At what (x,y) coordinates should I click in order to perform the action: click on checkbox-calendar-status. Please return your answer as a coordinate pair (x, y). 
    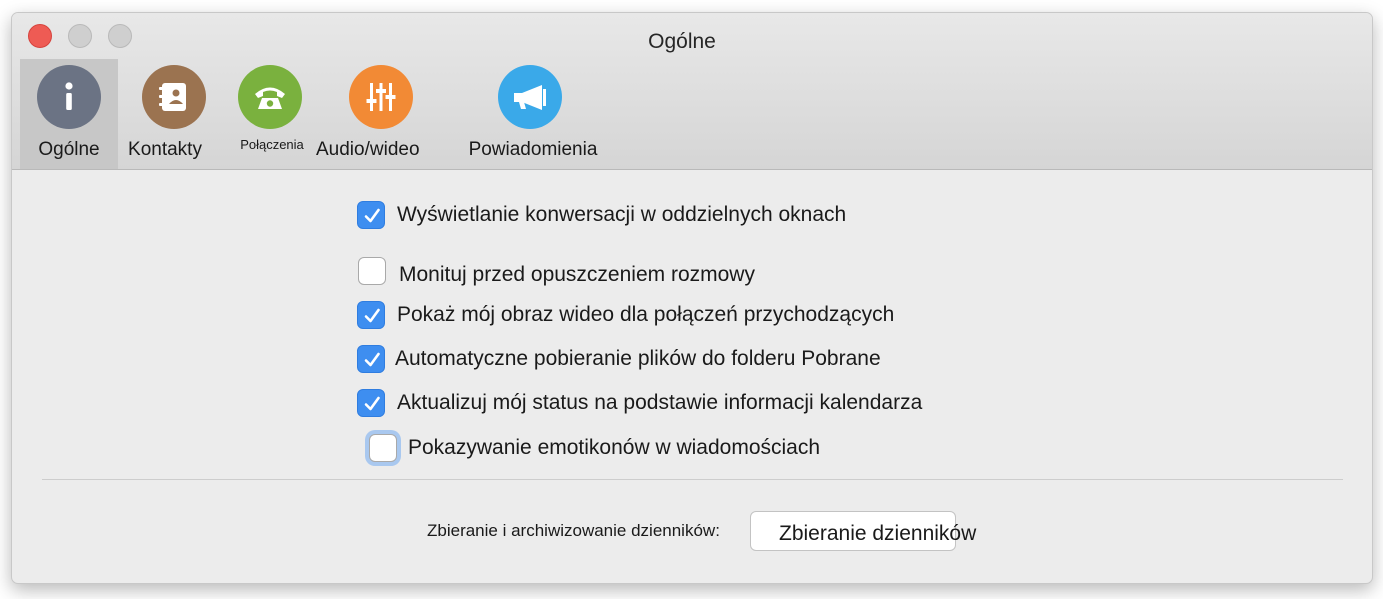
    Looking at the image, I should click on (371, 403).